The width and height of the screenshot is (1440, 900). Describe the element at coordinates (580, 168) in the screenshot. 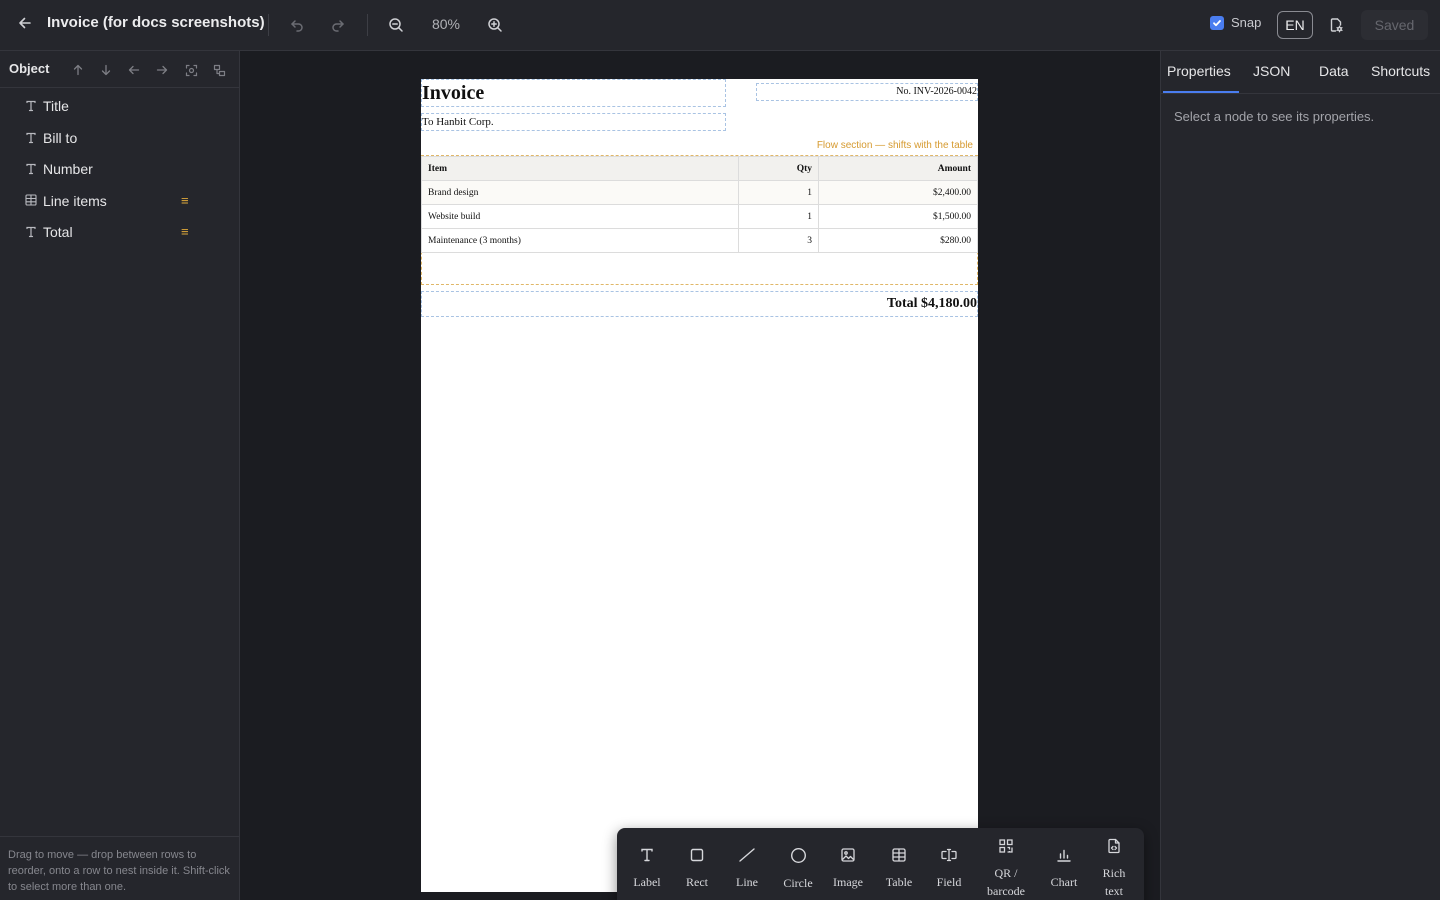

I see `column-header-item: Item` at that location.